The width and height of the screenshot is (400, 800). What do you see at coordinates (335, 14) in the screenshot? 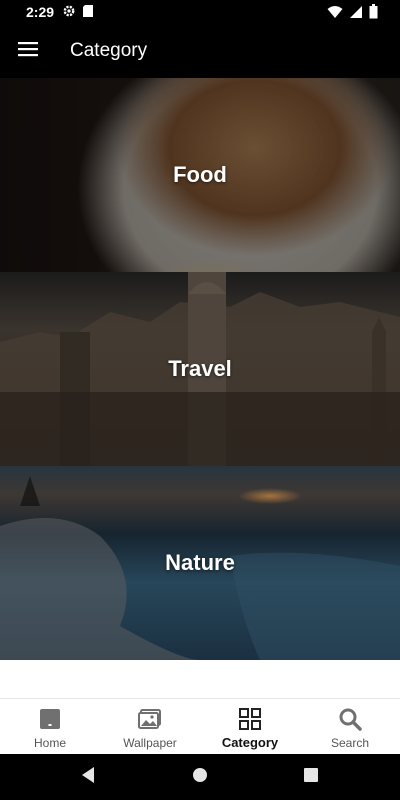
I see `wifi-icon` at bounding box center [335, 14].